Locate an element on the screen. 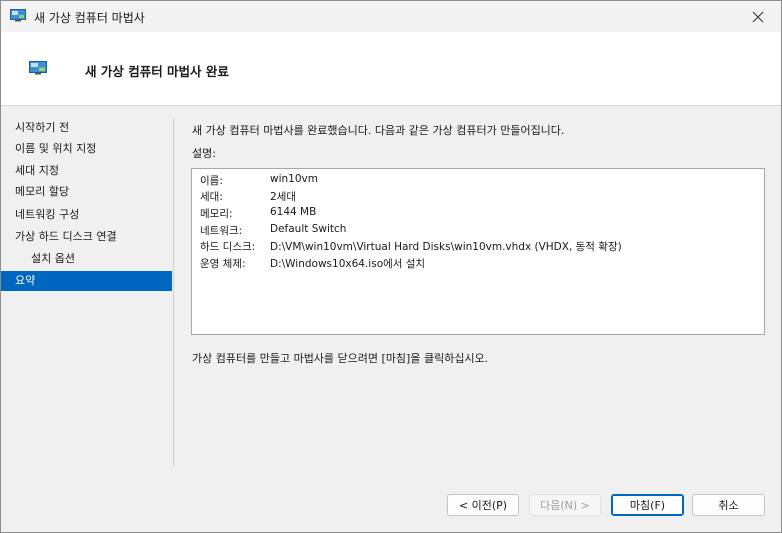  wizard-header: 새 가상 컴퓨터 마법사 완료 is located at coordinates (391, 69).